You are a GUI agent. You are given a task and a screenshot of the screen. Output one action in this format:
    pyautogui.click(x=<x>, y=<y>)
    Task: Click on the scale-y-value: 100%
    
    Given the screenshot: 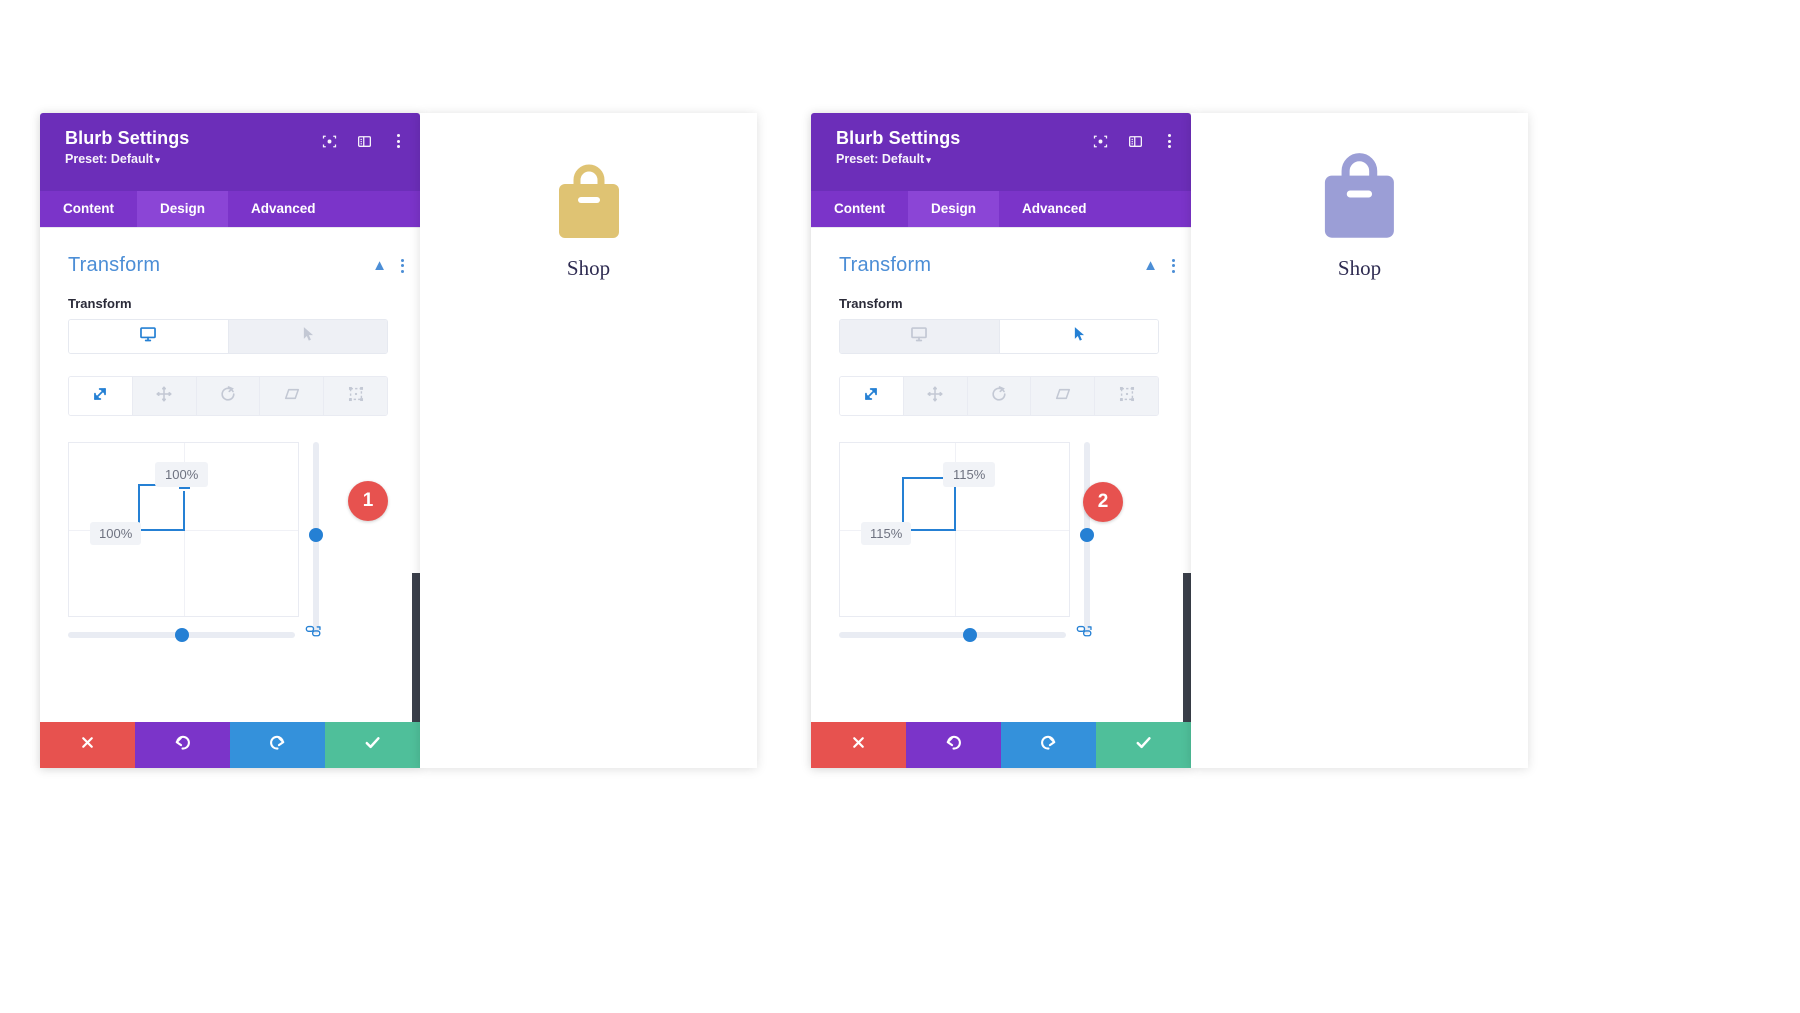 What is the action you would take?
    pyautogui.click(x=116, y=533)
    